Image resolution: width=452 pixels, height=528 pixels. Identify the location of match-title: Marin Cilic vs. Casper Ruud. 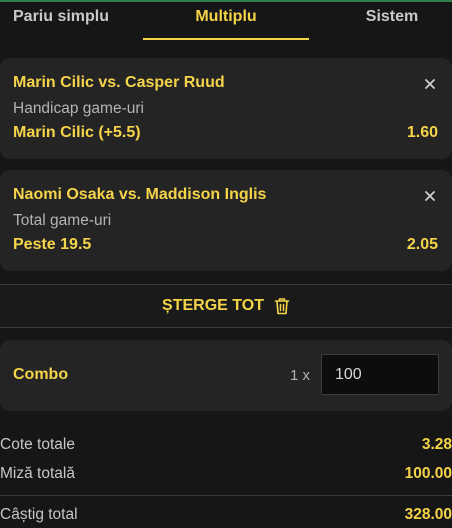
(119, 82).